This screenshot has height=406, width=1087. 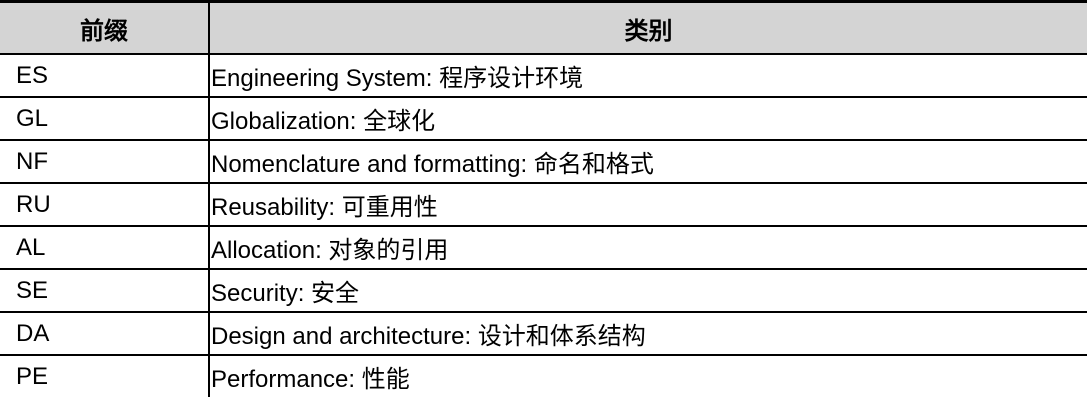 What do you see at coordinates (105, 375) in the screenshot?
I see `row-code: PE` at bounding box center [105, 375].